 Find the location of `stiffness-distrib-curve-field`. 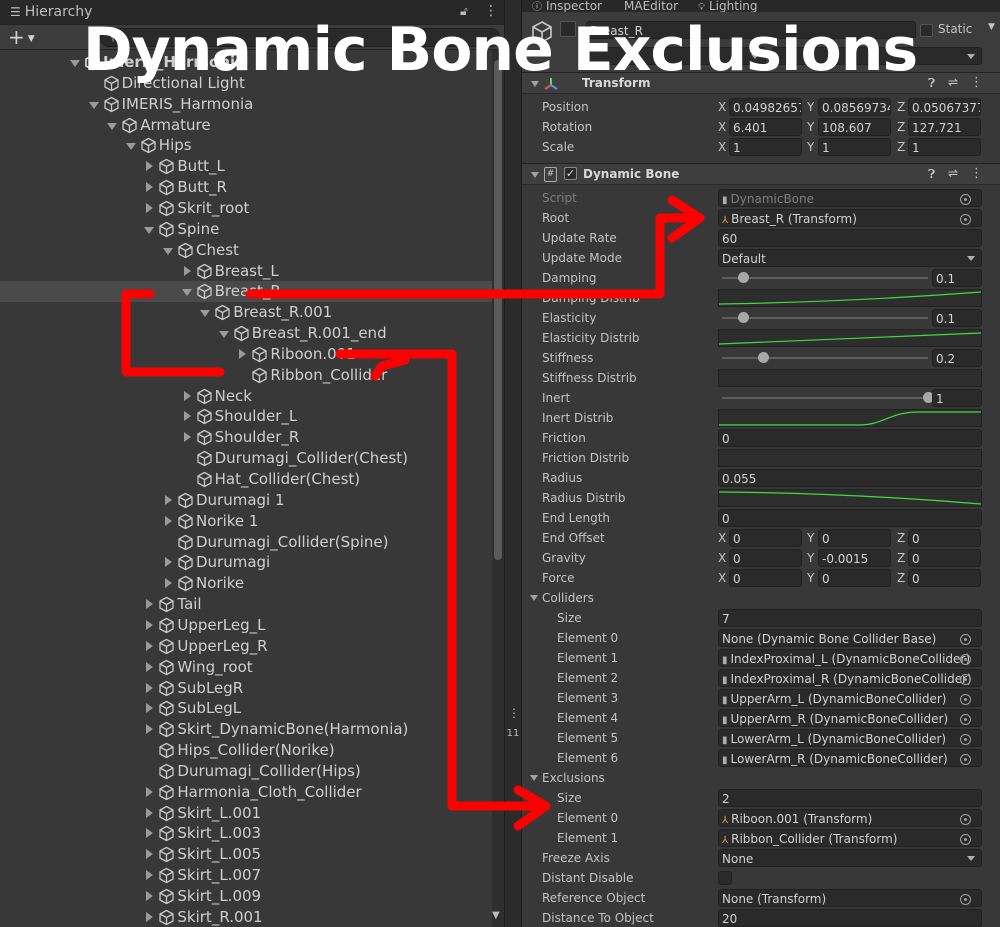

stiffness-distrib-curve-field is located at coordinates (850, 378).